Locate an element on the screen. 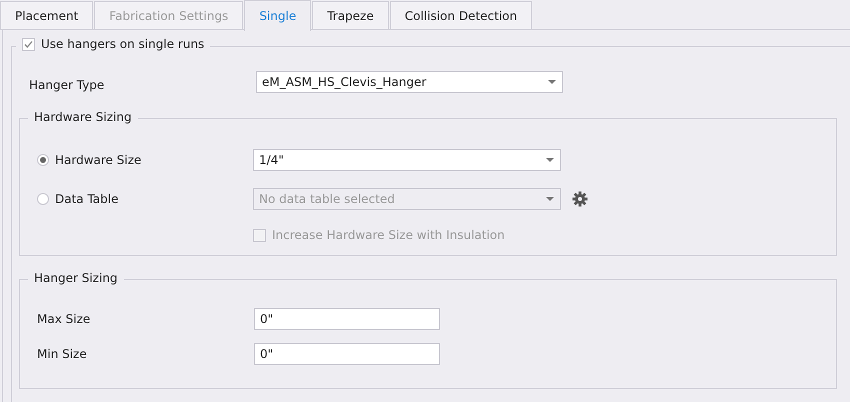 This screenshot has width=850, height=402. tab: Collision Detection is located at coordinates (461, 15).